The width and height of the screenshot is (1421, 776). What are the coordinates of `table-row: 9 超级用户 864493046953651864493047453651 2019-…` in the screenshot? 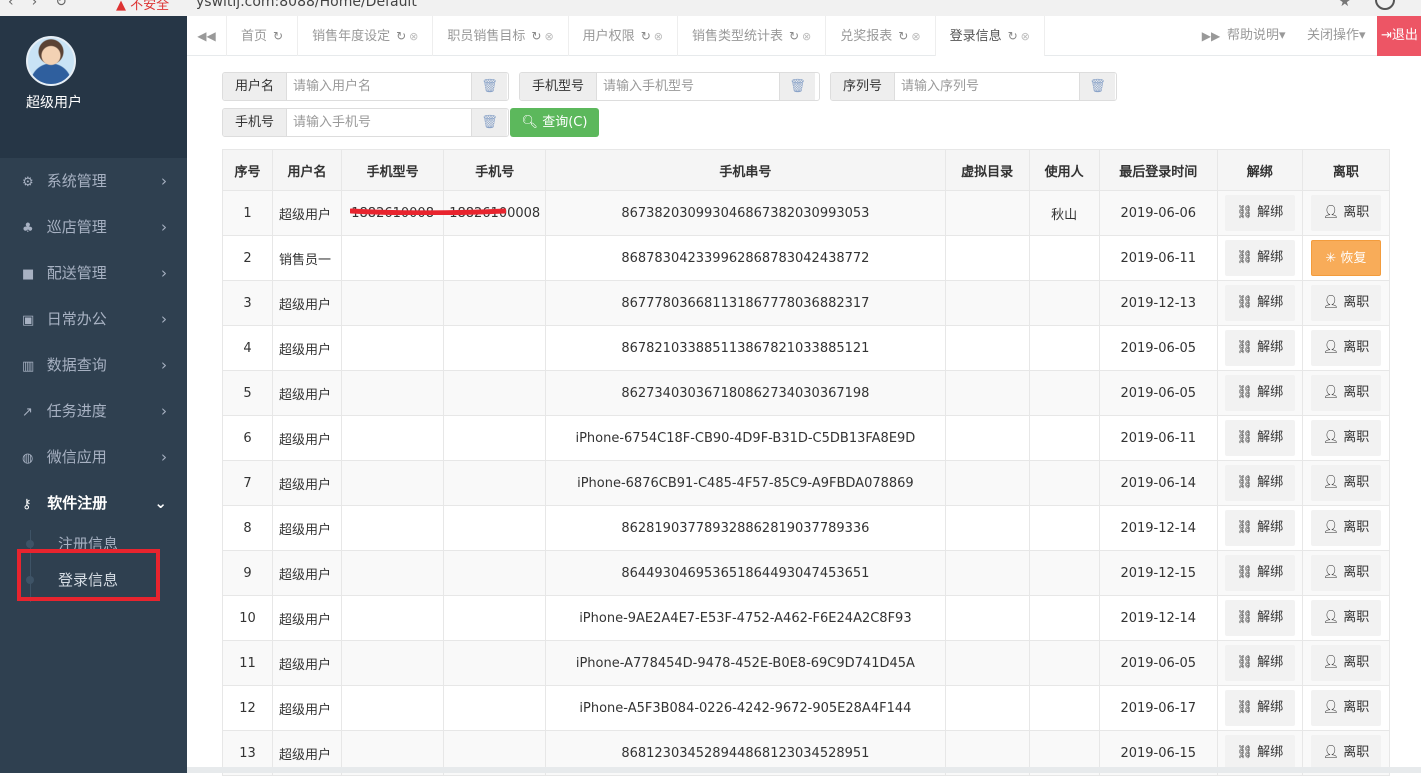 It's located at (806, 573).